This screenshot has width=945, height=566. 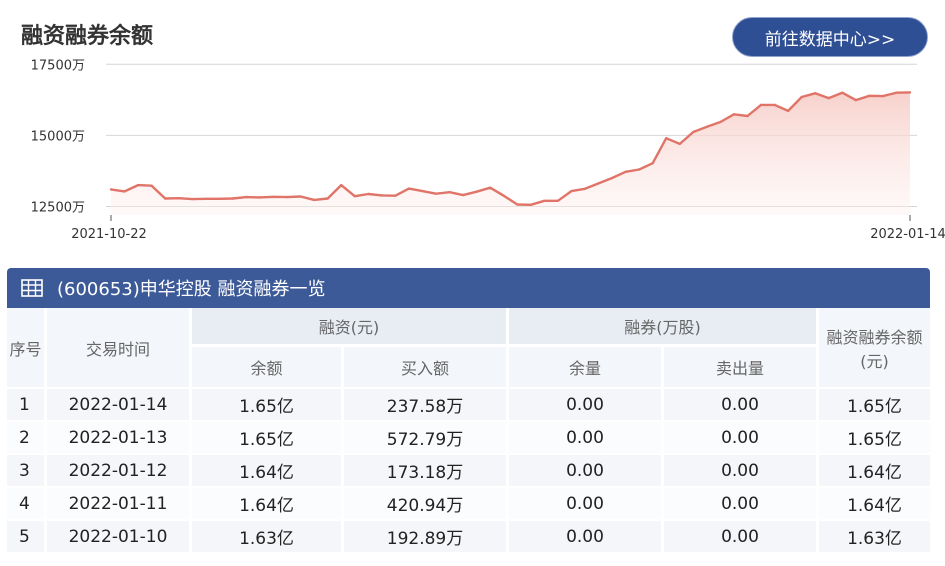 What do you see at coordinates (25, 347) in the screenshot?
I see `header-index: 序号` at bounding box center [25, 347].